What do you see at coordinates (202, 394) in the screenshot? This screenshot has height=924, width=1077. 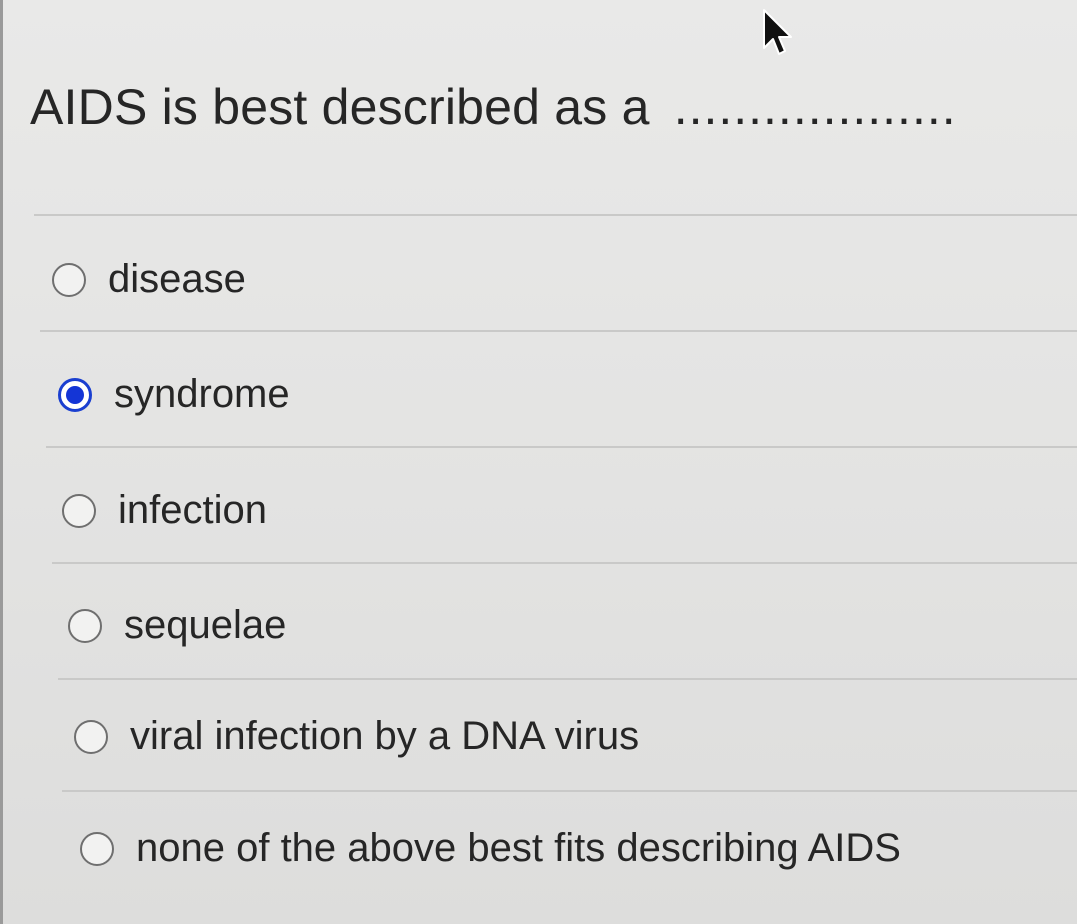 I see `option-label: syndrome` at bounding box center [202, 394].